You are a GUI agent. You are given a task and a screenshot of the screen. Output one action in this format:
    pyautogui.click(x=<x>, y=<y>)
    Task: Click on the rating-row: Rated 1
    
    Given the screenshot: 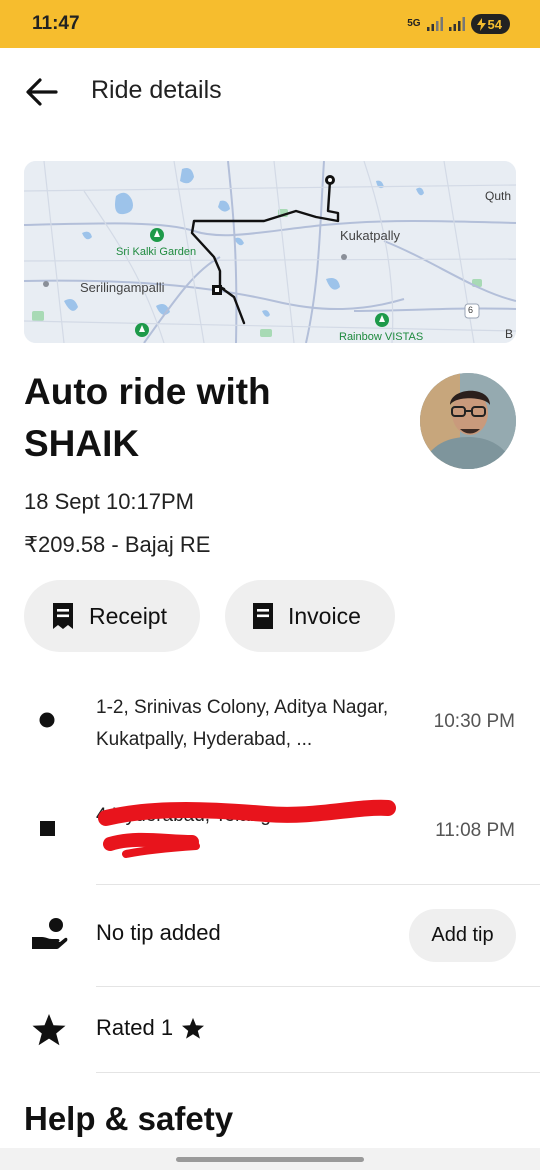 What is the action you would take?
    pyautogui.click(x=150, y=1028)
    